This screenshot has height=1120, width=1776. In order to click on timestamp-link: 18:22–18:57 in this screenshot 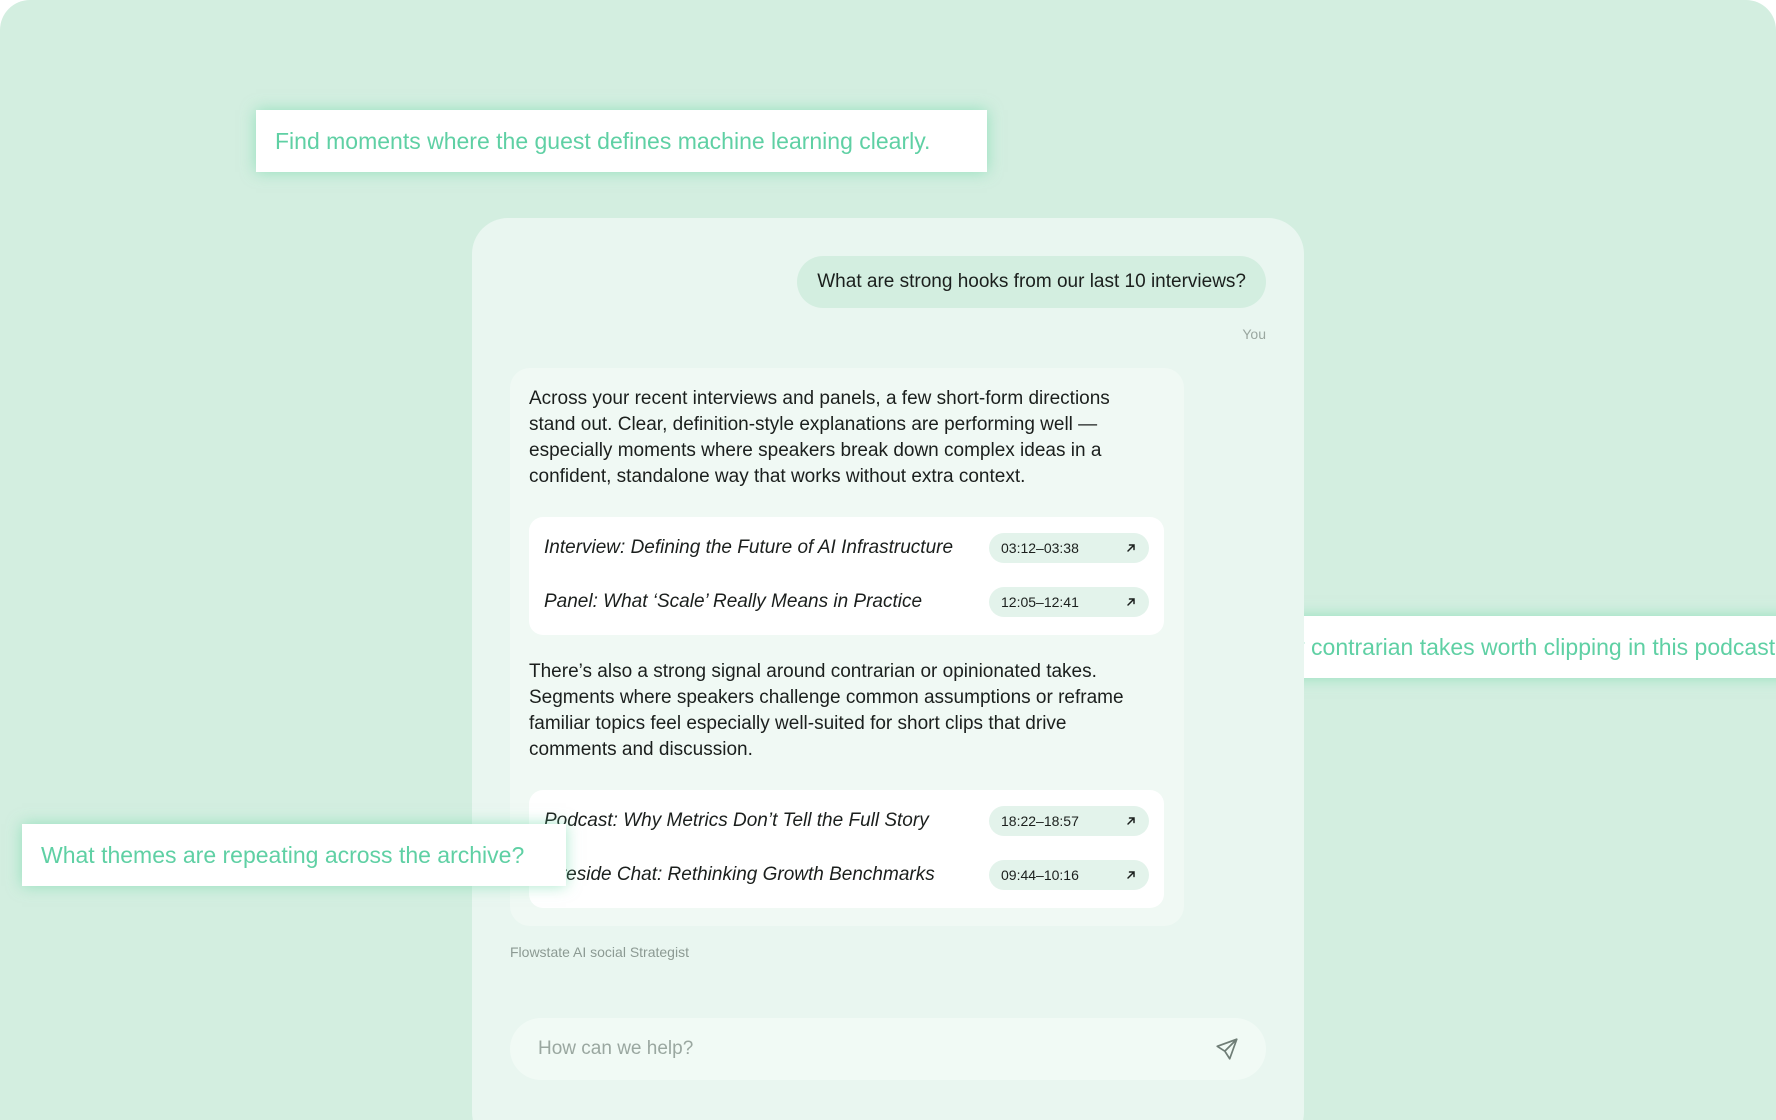, I will do `click(1069, 821)`.